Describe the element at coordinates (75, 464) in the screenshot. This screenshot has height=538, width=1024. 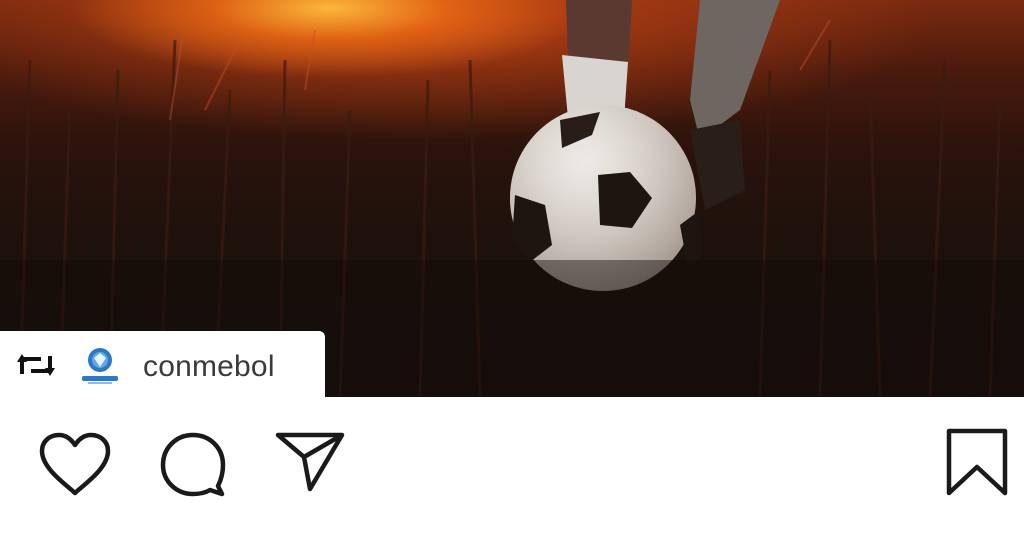
I see `heart-icon` at that location.